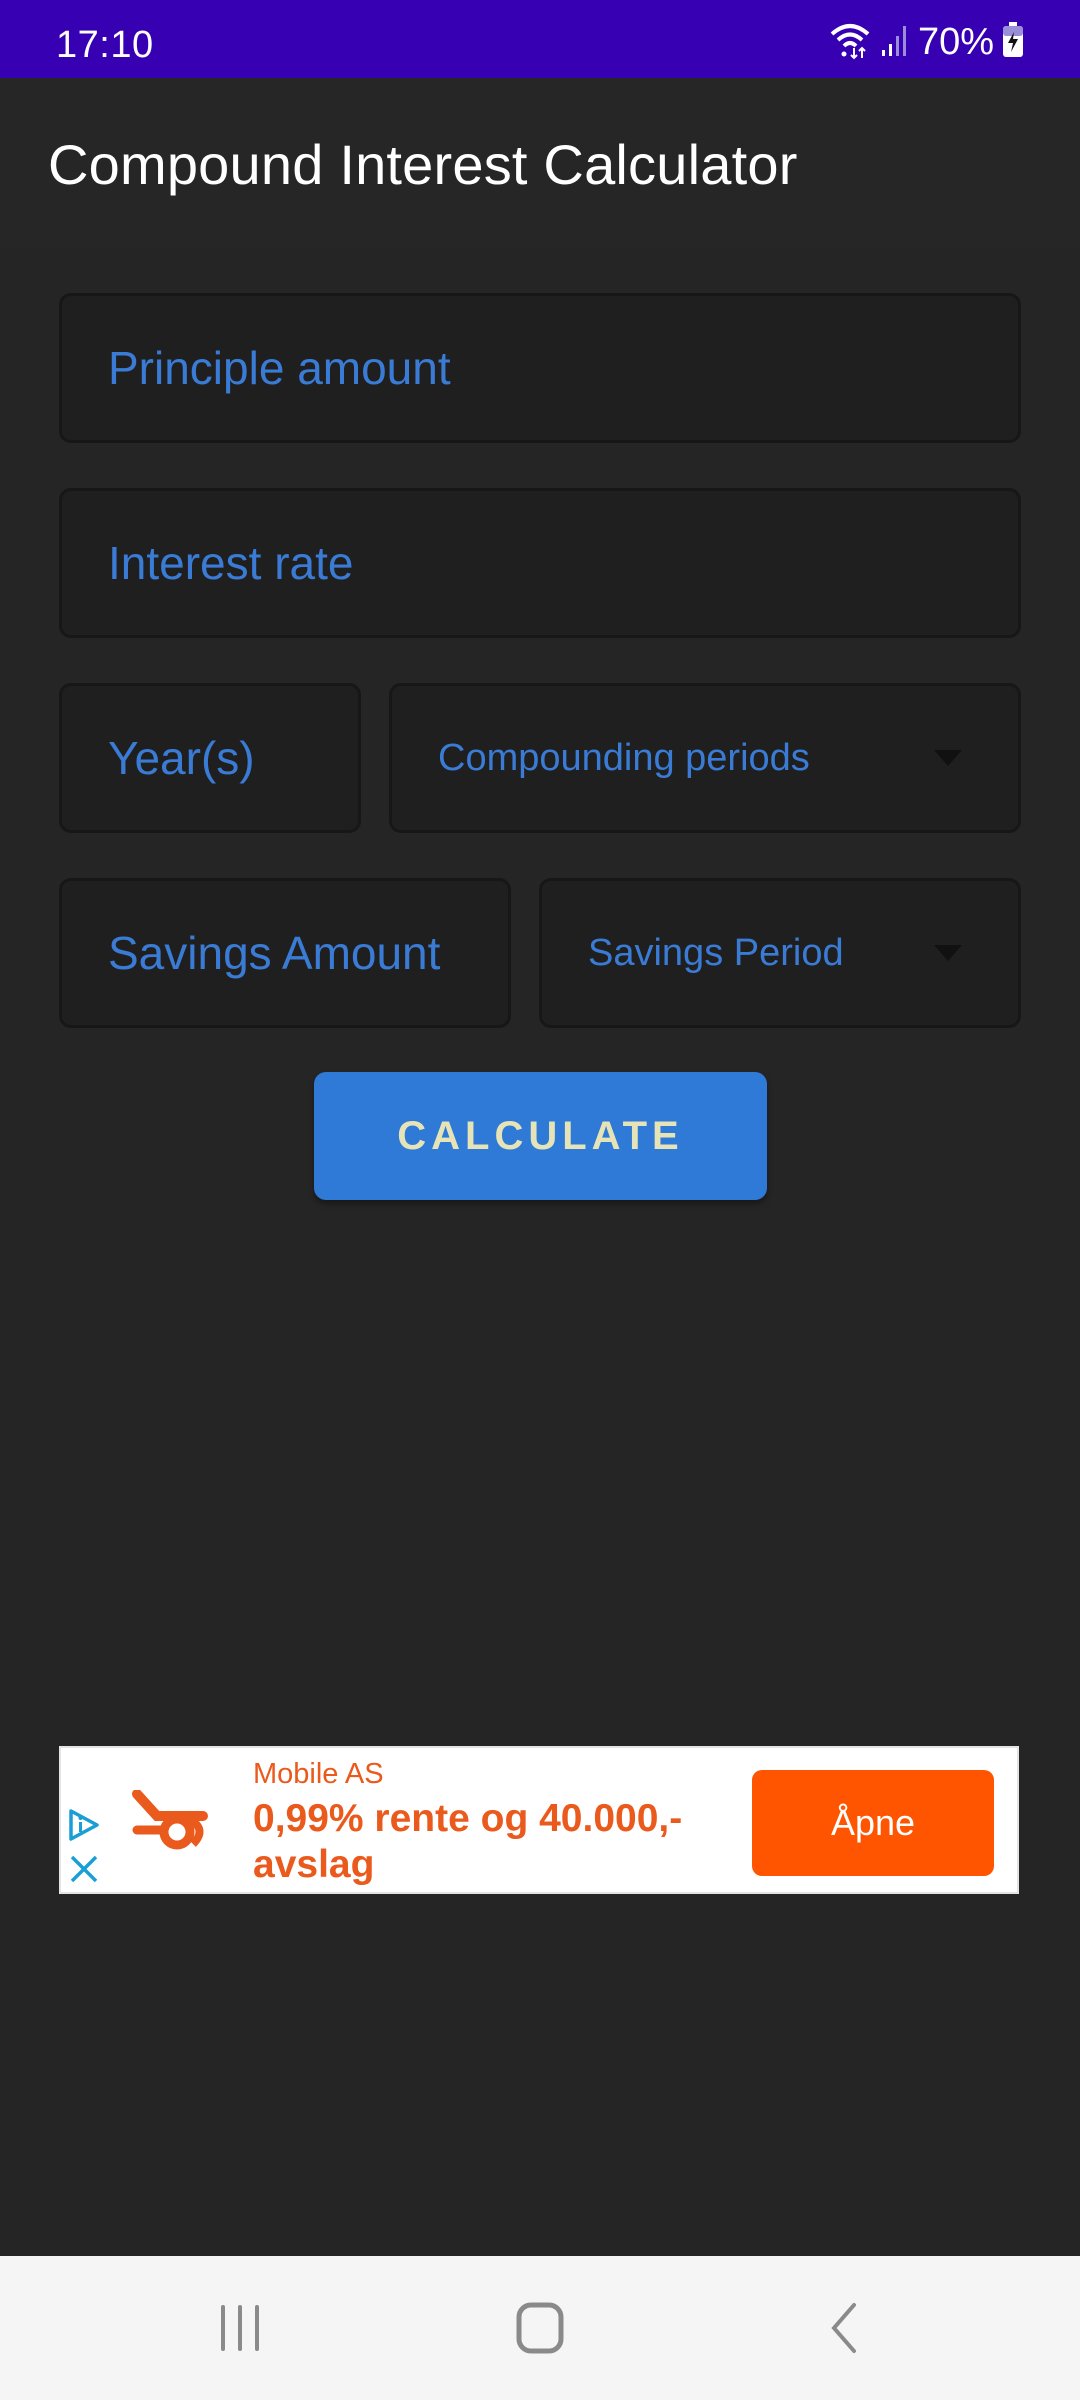  What do you see at coordinates (279, 368) in the screenshot?
I see `principal-amount-placeholder: Principle amount` at bounding box center [279, 368].